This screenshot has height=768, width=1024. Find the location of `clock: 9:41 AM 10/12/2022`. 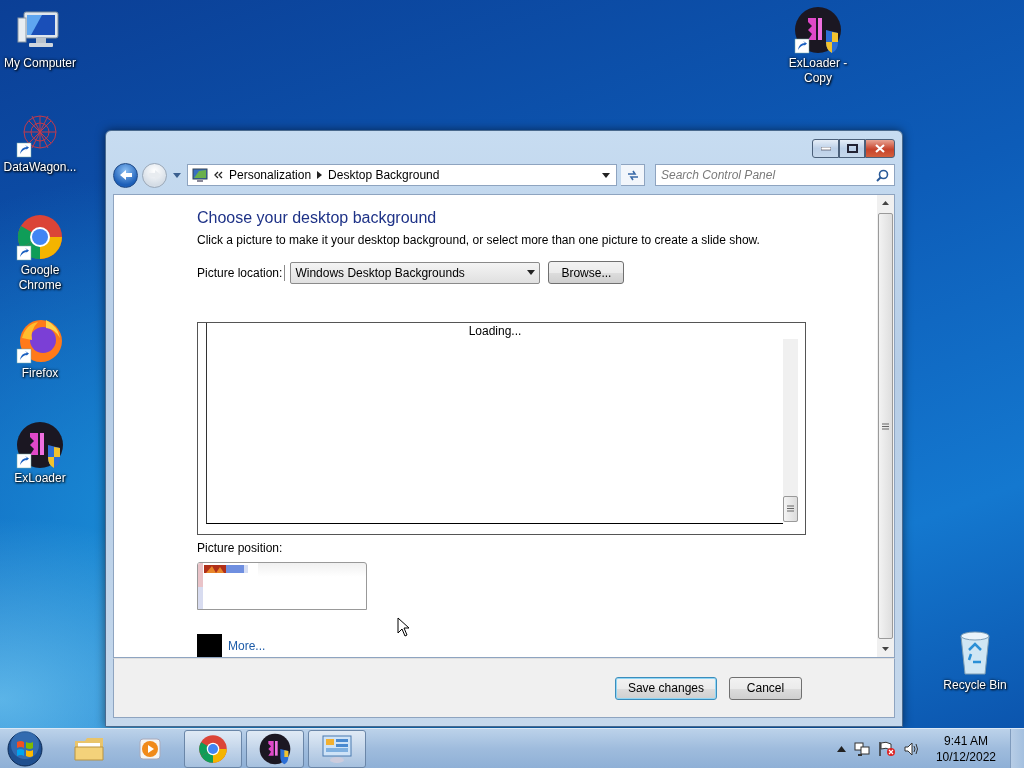

clock: 9:41 AM 10/12/2022 is located at coordinates (965, 748).